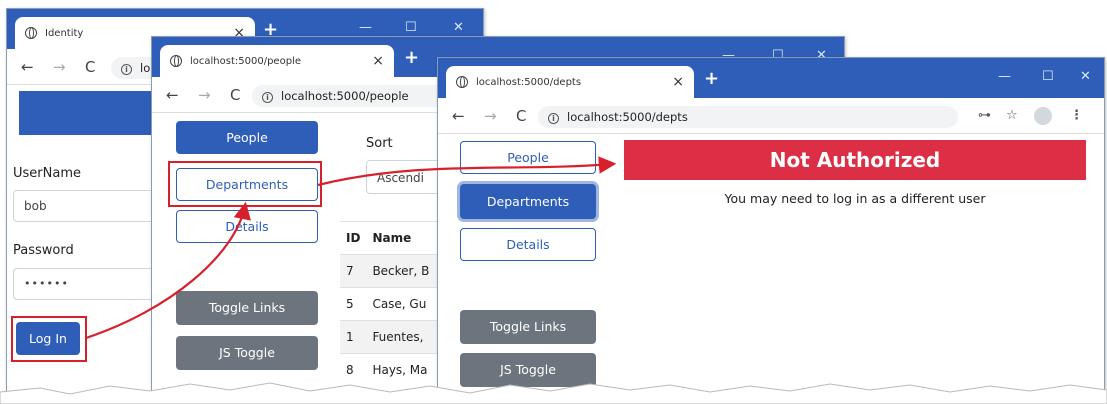 This screenshot has width=1107, height=404. What do you see at coordinates (47, 173) in the screenshot?
I see `username-label: UserName` at bounding box center [47, 173].